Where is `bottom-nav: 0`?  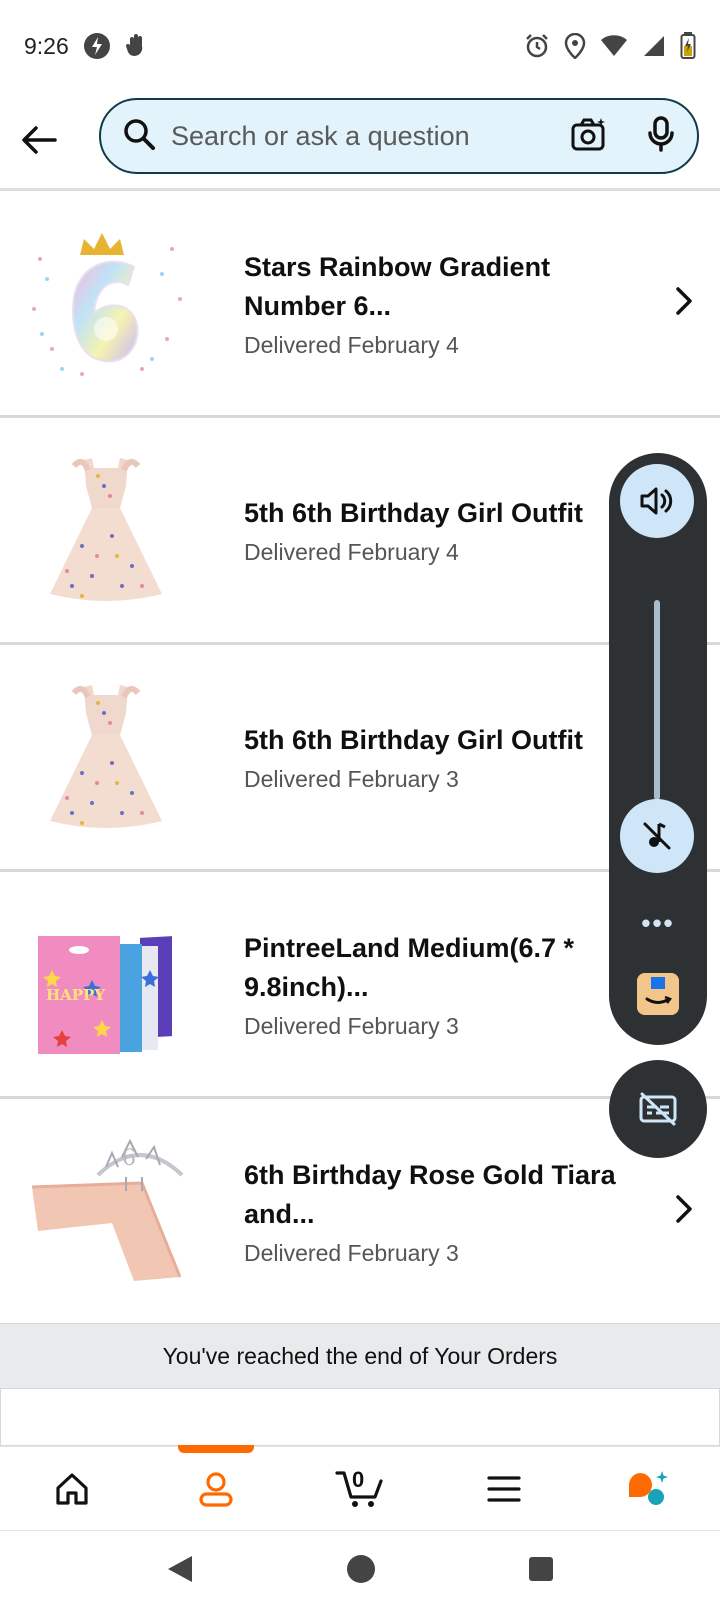
bottom-nav: 0 is located at coordinates (360, 1487).